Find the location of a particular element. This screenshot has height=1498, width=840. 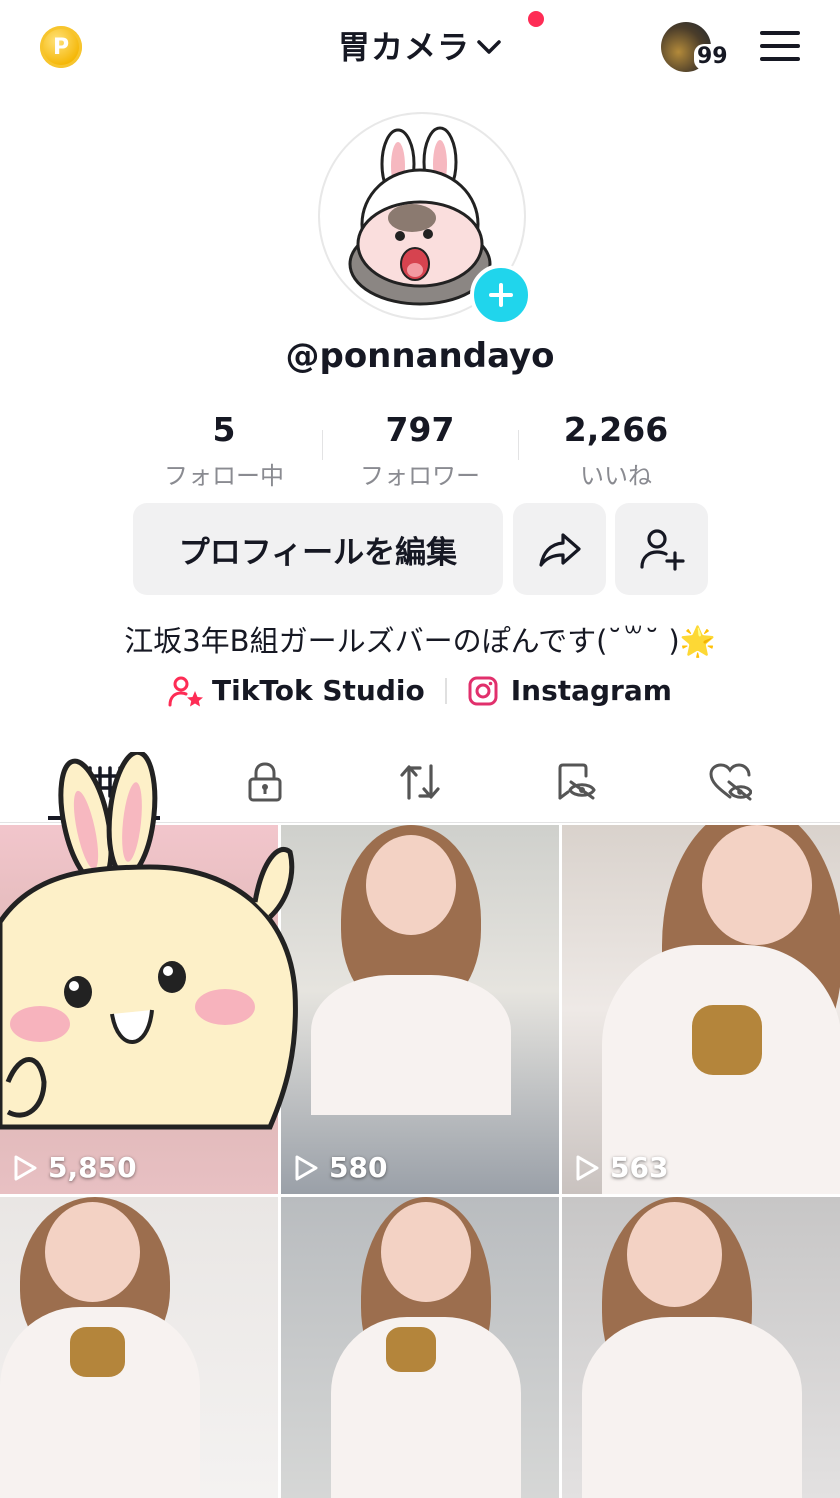

share-icon is located at coordinates (559, 550).